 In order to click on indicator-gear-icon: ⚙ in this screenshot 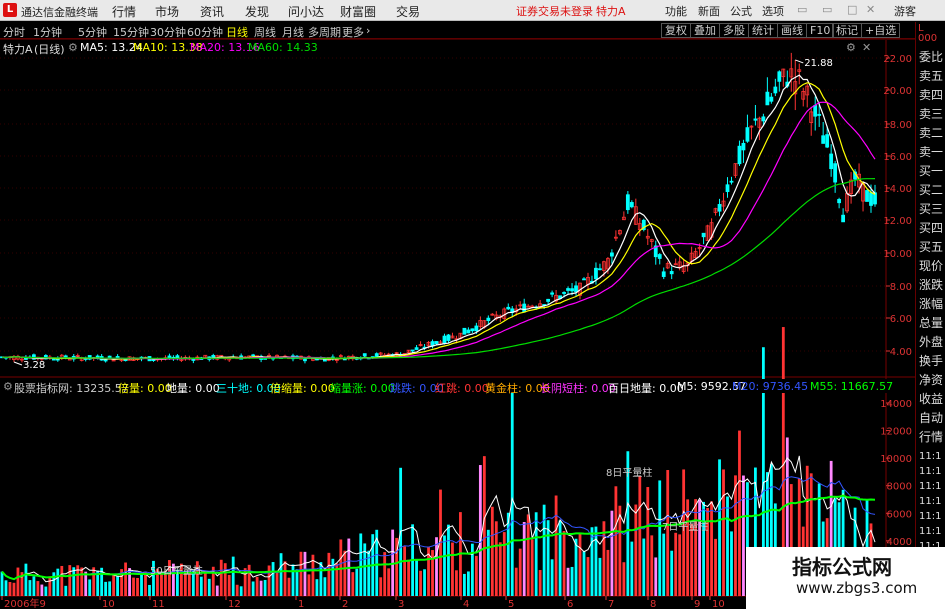, I will do `click(8, 386)`.